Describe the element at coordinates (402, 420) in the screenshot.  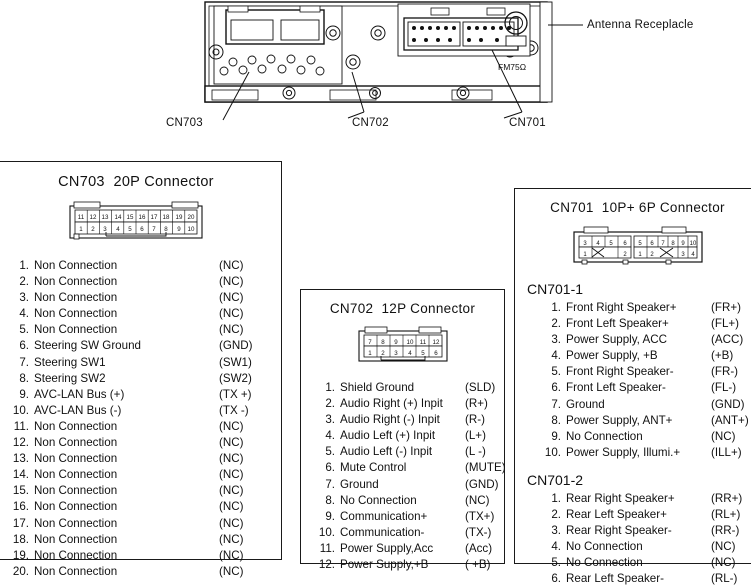
I see `pin-row: 3. Audio Right (-) Inpit (R-)` at that location.